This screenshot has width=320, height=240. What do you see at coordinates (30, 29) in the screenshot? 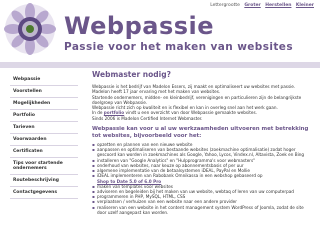
I see `passion-flower-logo` at bounding box center [30, 29].